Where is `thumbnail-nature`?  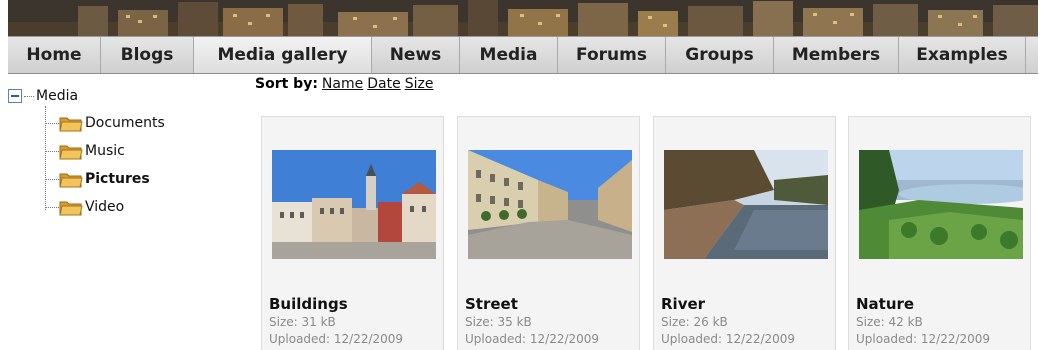 thumbnail-nature is located at coordinates (941, 204).